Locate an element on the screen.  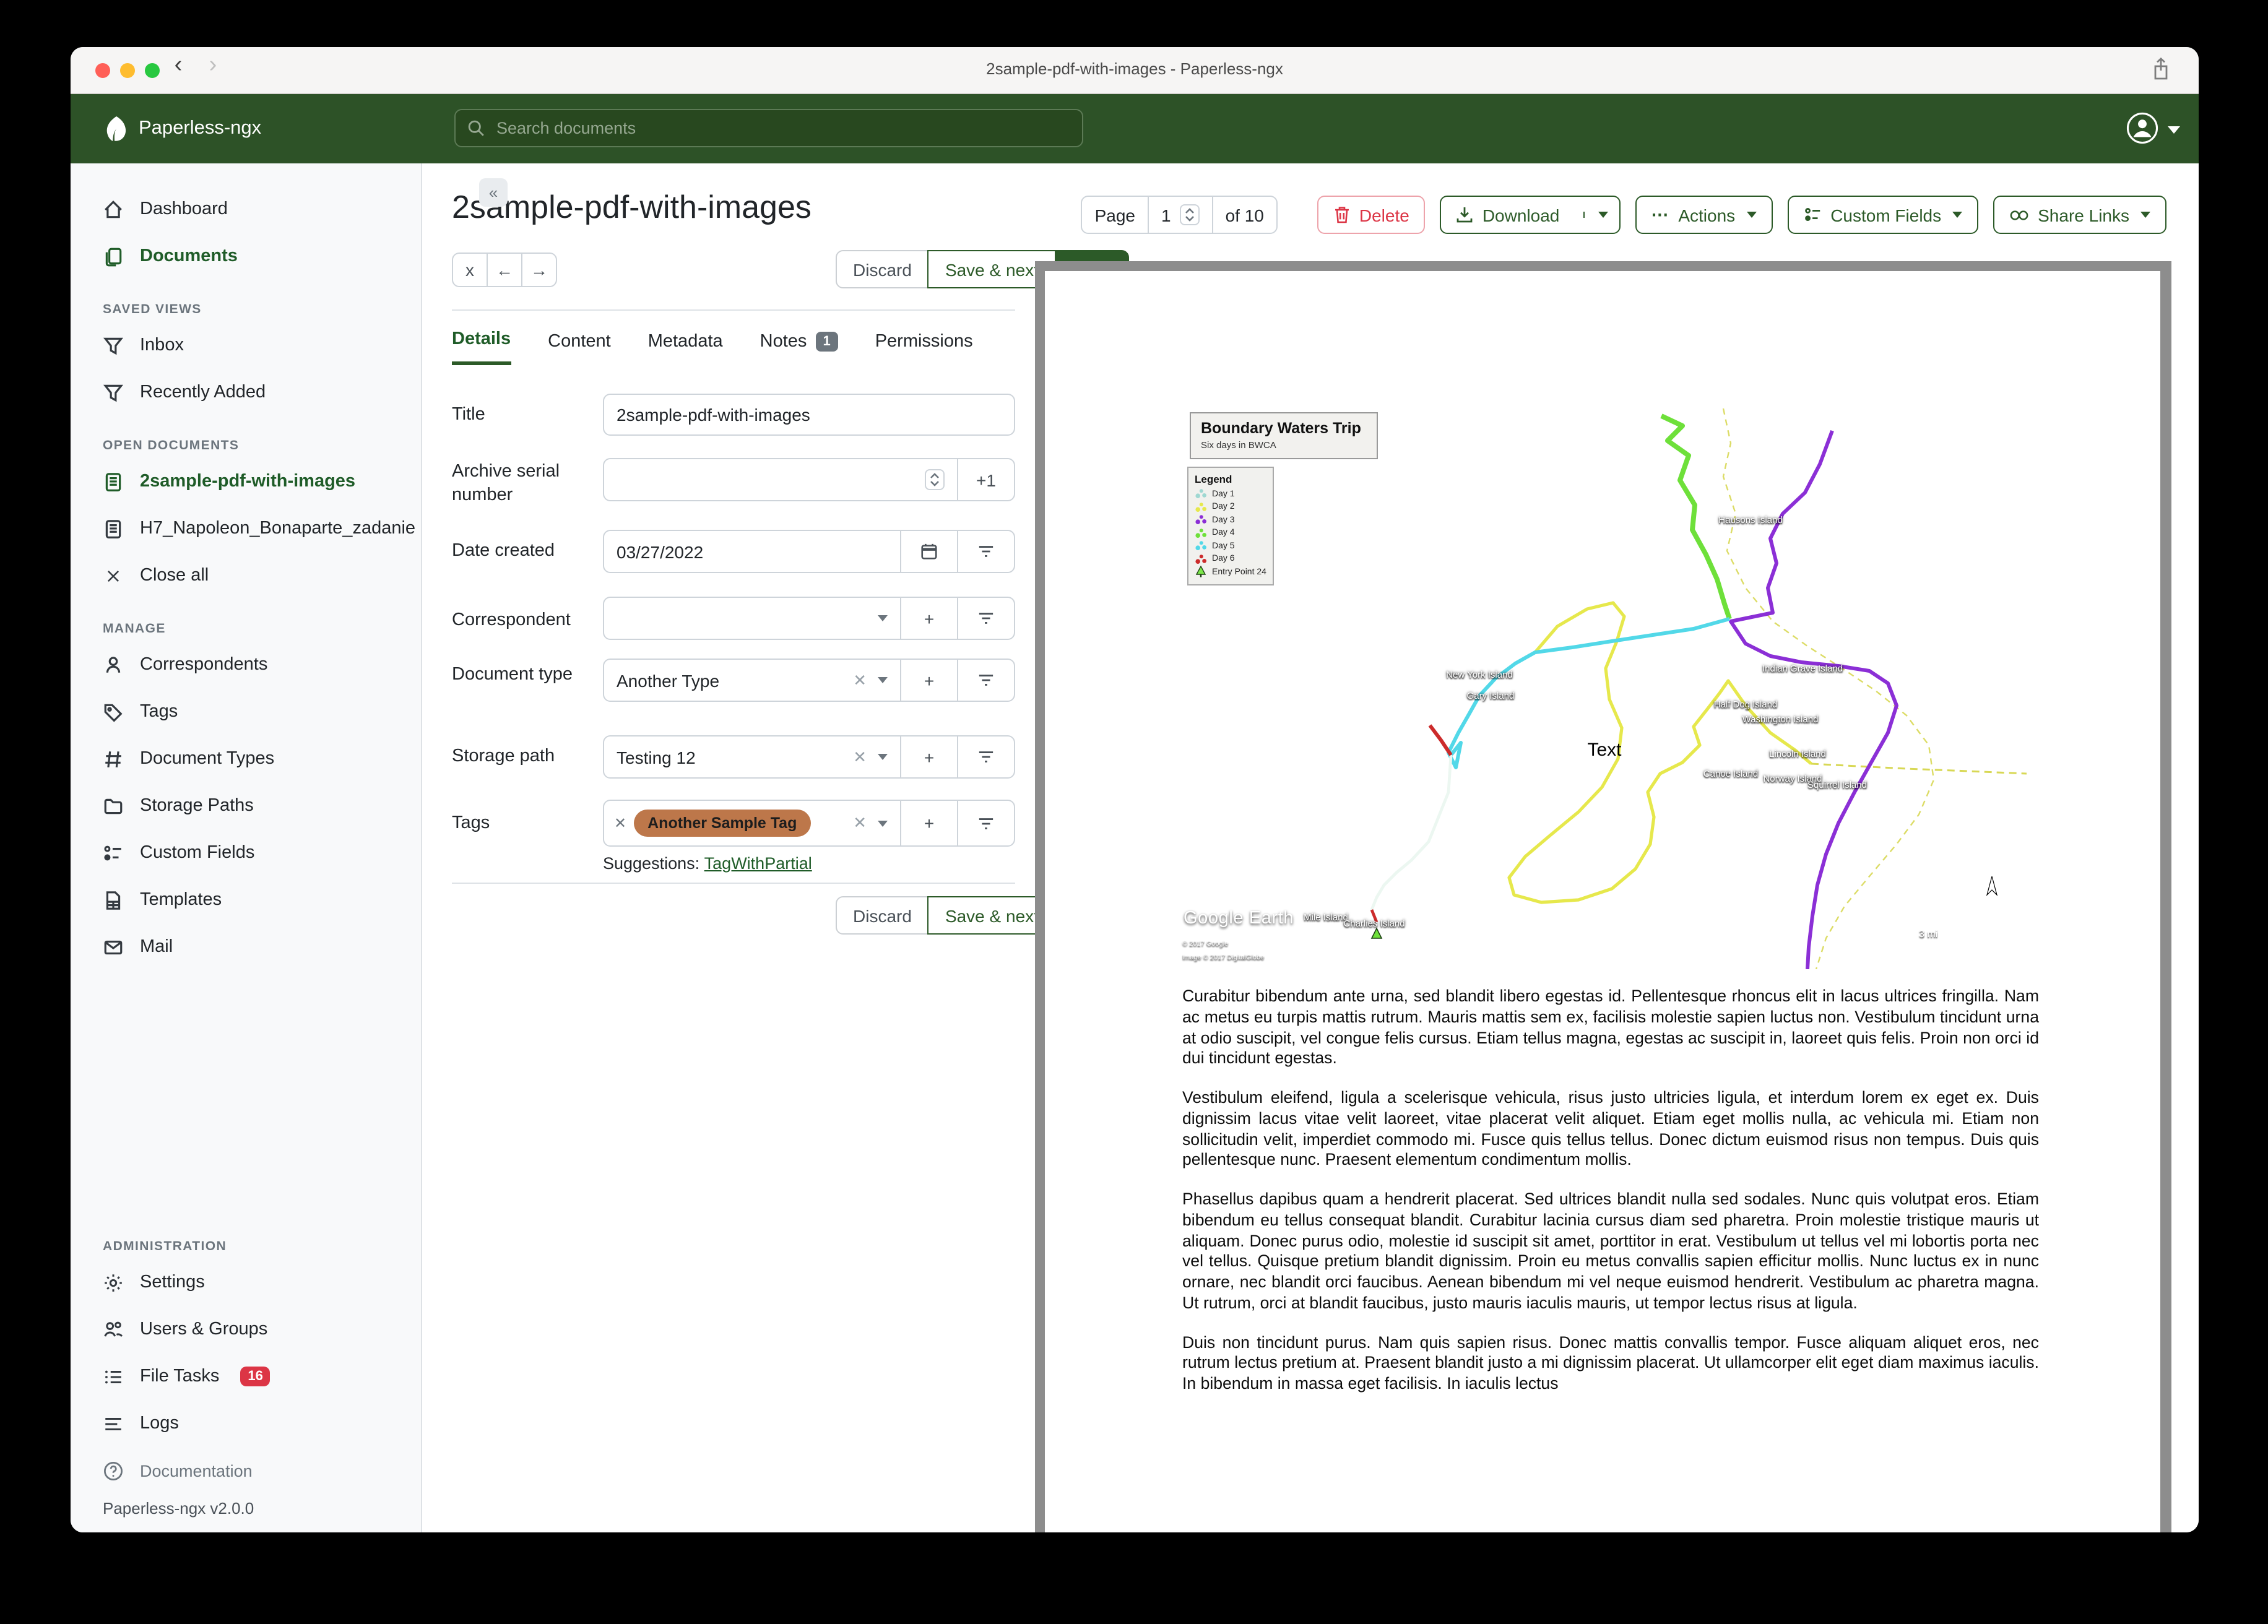
user-avatar is located at coordinates (2142, 128).